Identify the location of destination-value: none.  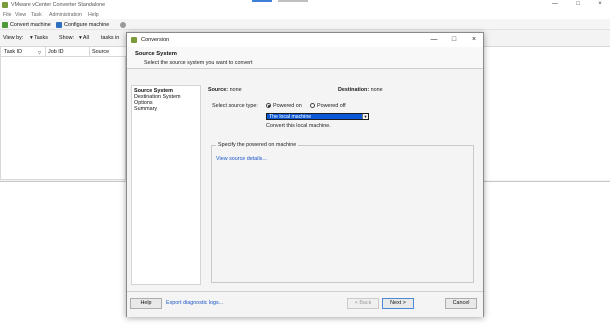
(376, 90).